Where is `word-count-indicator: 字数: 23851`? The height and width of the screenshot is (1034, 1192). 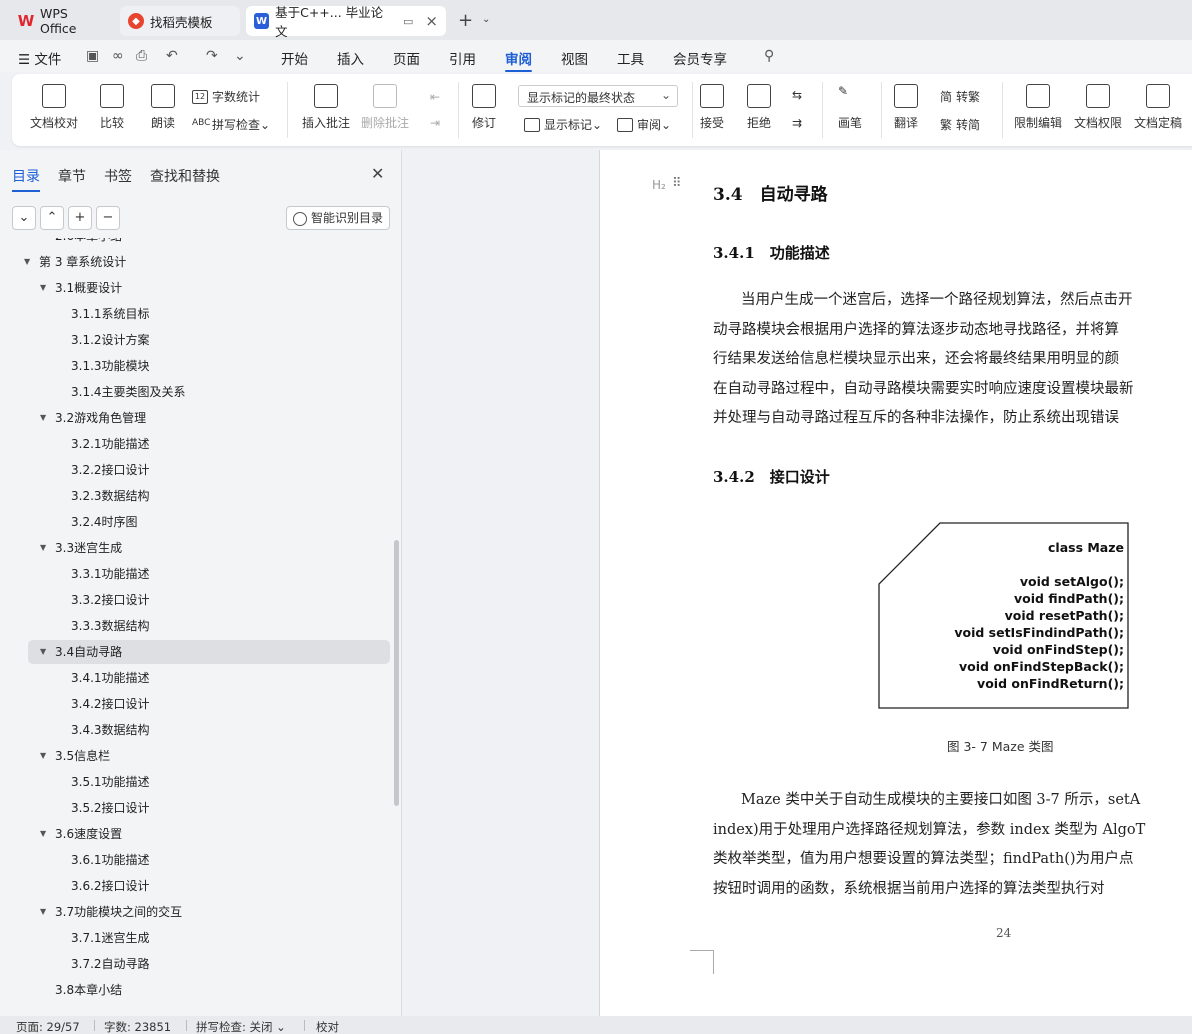
word-count-indicator: 字数: 23851 is located at coordinates (137, 1026).